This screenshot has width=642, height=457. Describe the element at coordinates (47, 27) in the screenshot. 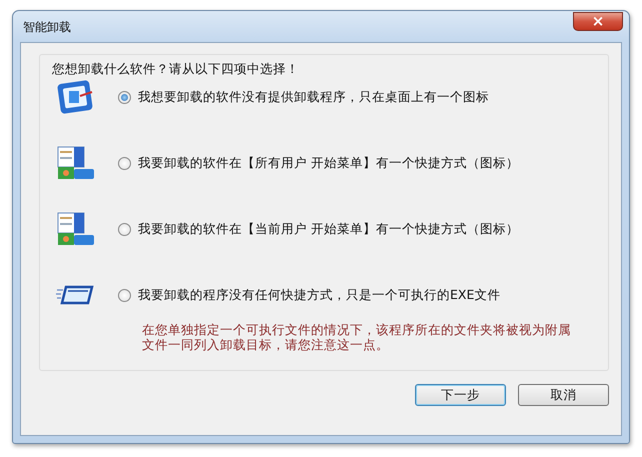

I see `window-title: 智能卸载` at that location.